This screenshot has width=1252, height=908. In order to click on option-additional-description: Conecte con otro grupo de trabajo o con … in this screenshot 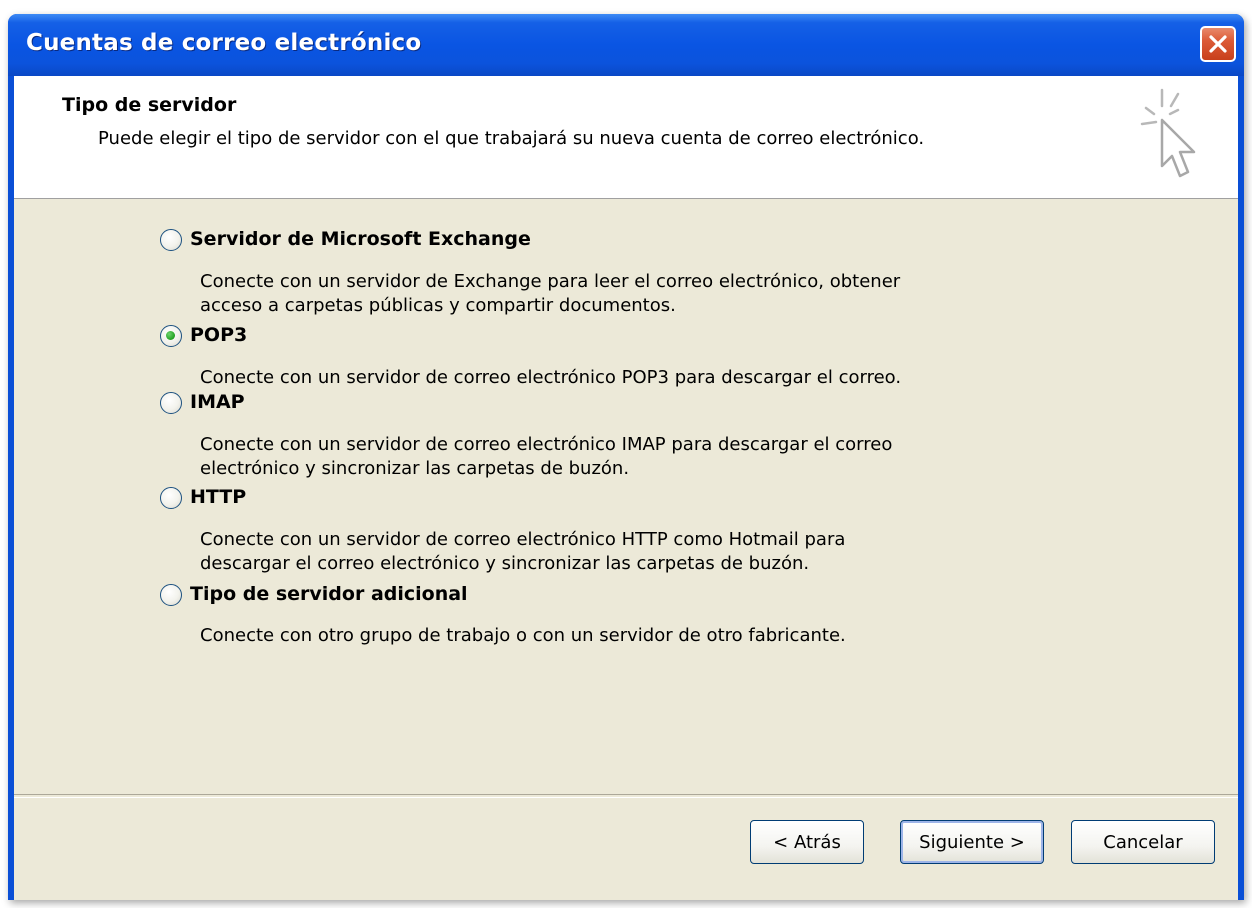, I will do `click(523, 635)`.